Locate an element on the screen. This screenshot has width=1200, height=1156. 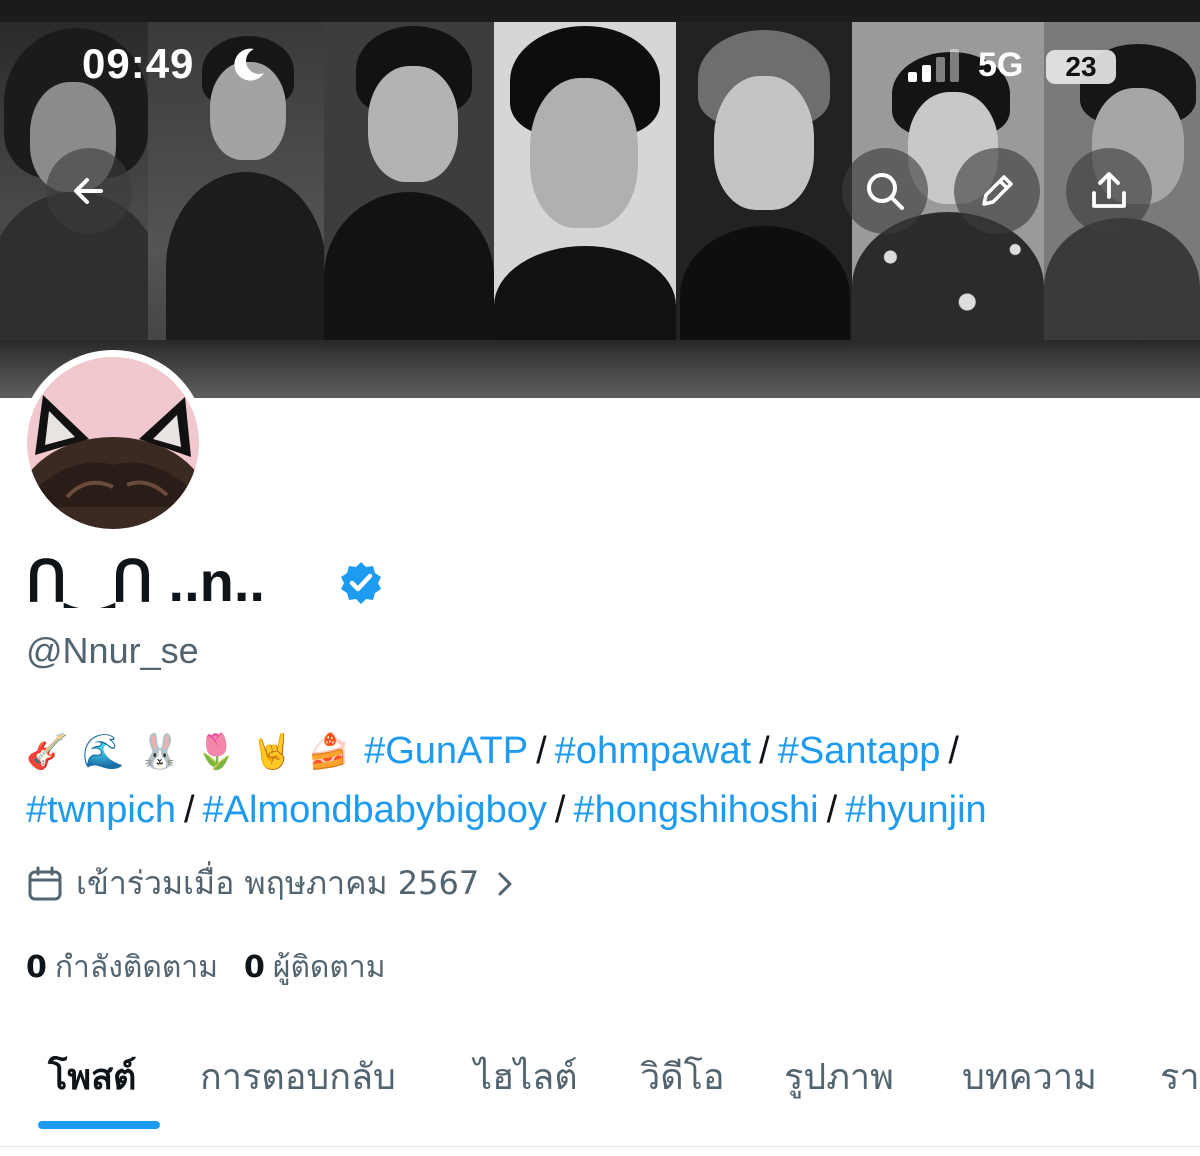
share-icon is located at coordinates (1109, 190).